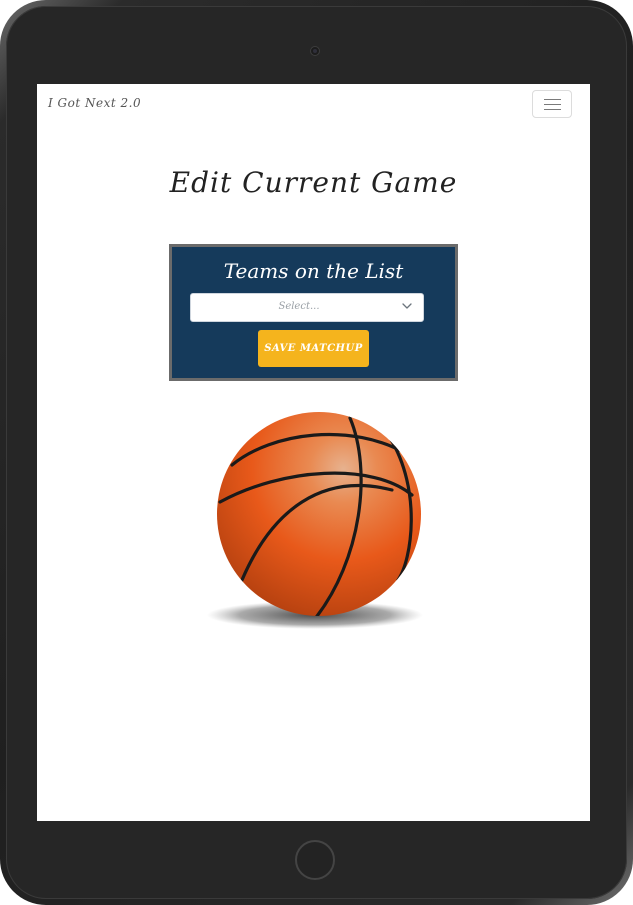 The height and width of the screenshot is (905, 633). I want to click on home-button, so click(315, 860).